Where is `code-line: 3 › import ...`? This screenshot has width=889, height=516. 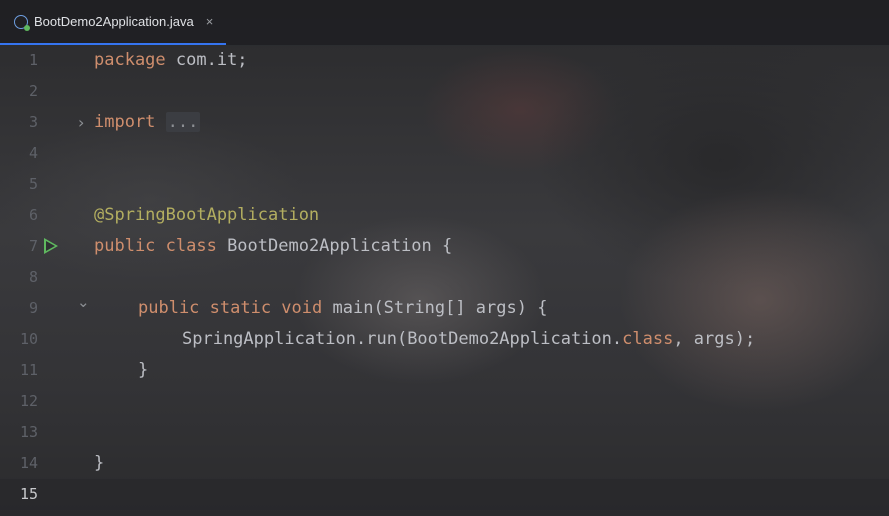 code-line: 3 › import ... is located at coordinates (444, 122).